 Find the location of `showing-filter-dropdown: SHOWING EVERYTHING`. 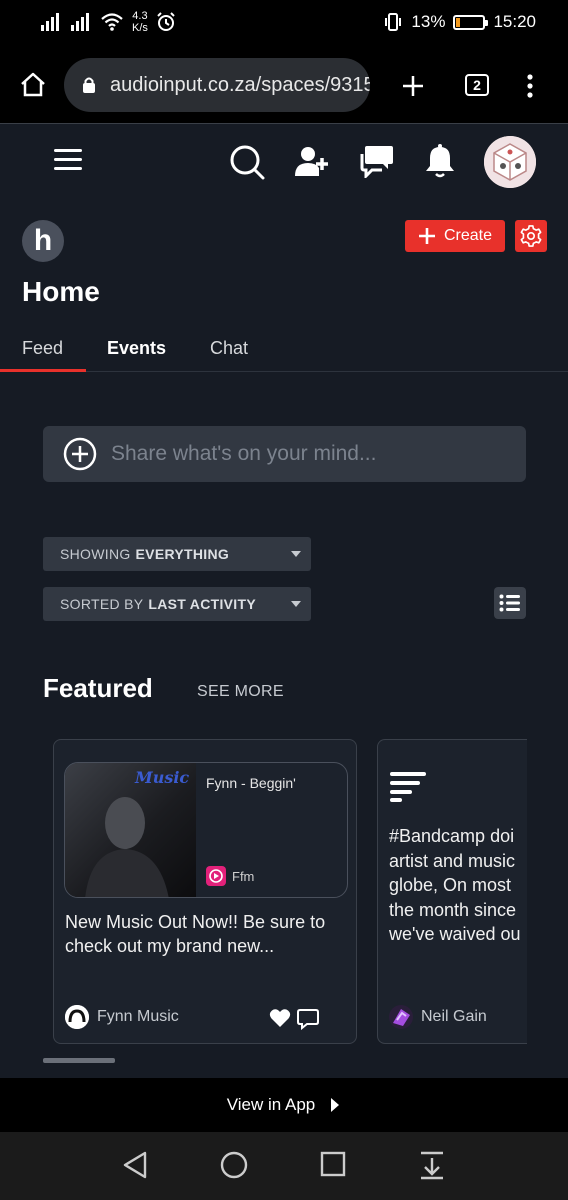

showing-filter-dropdown: SHOWING EVERYTHING is located at coordinates (177, 554).